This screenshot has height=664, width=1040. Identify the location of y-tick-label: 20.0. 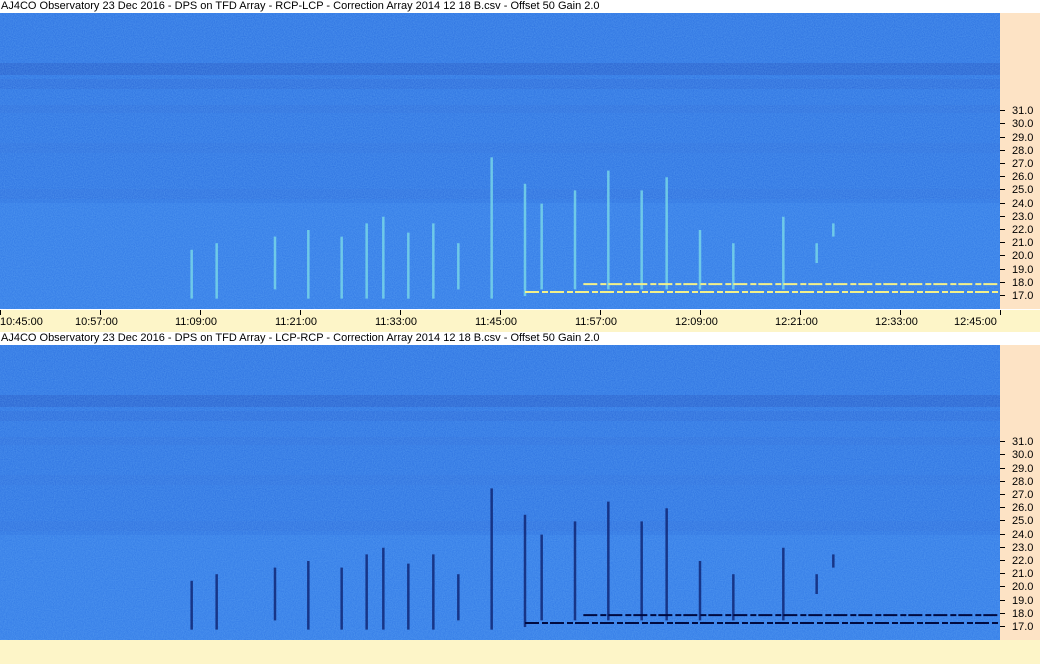
(1020, 587).